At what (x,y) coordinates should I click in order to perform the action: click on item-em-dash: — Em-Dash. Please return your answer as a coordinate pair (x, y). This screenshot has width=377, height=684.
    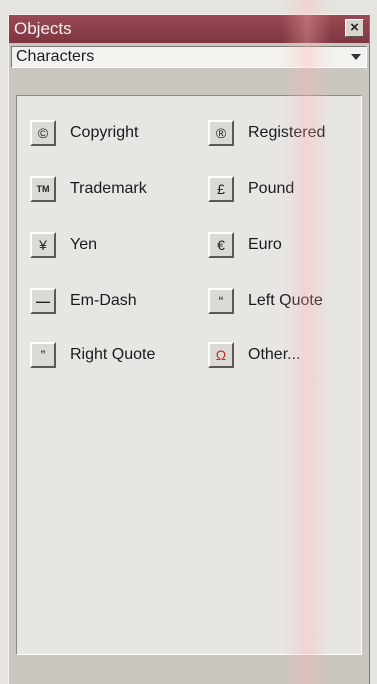
    Looking at the image, I should click on (83, 301).